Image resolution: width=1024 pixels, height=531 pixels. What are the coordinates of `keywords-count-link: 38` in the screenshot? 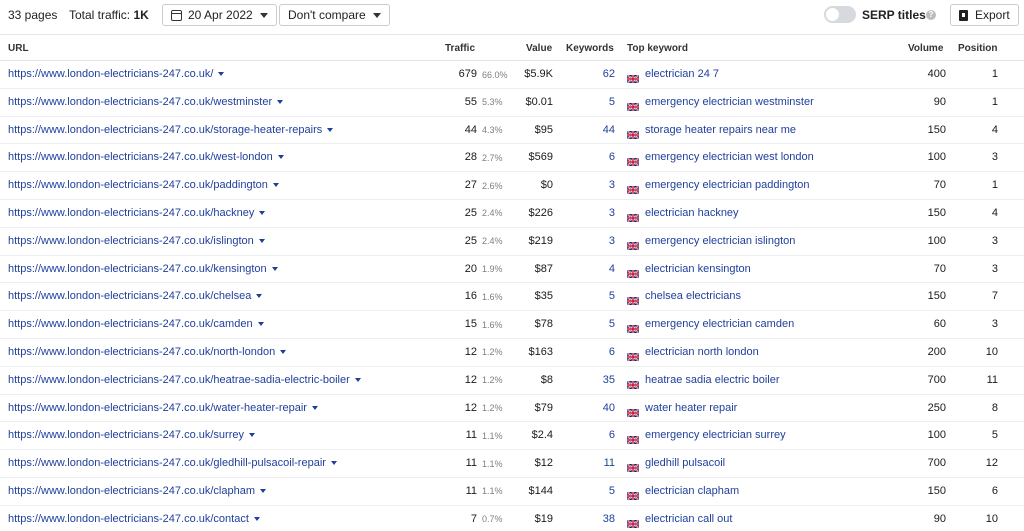 It's located at (609, 519).